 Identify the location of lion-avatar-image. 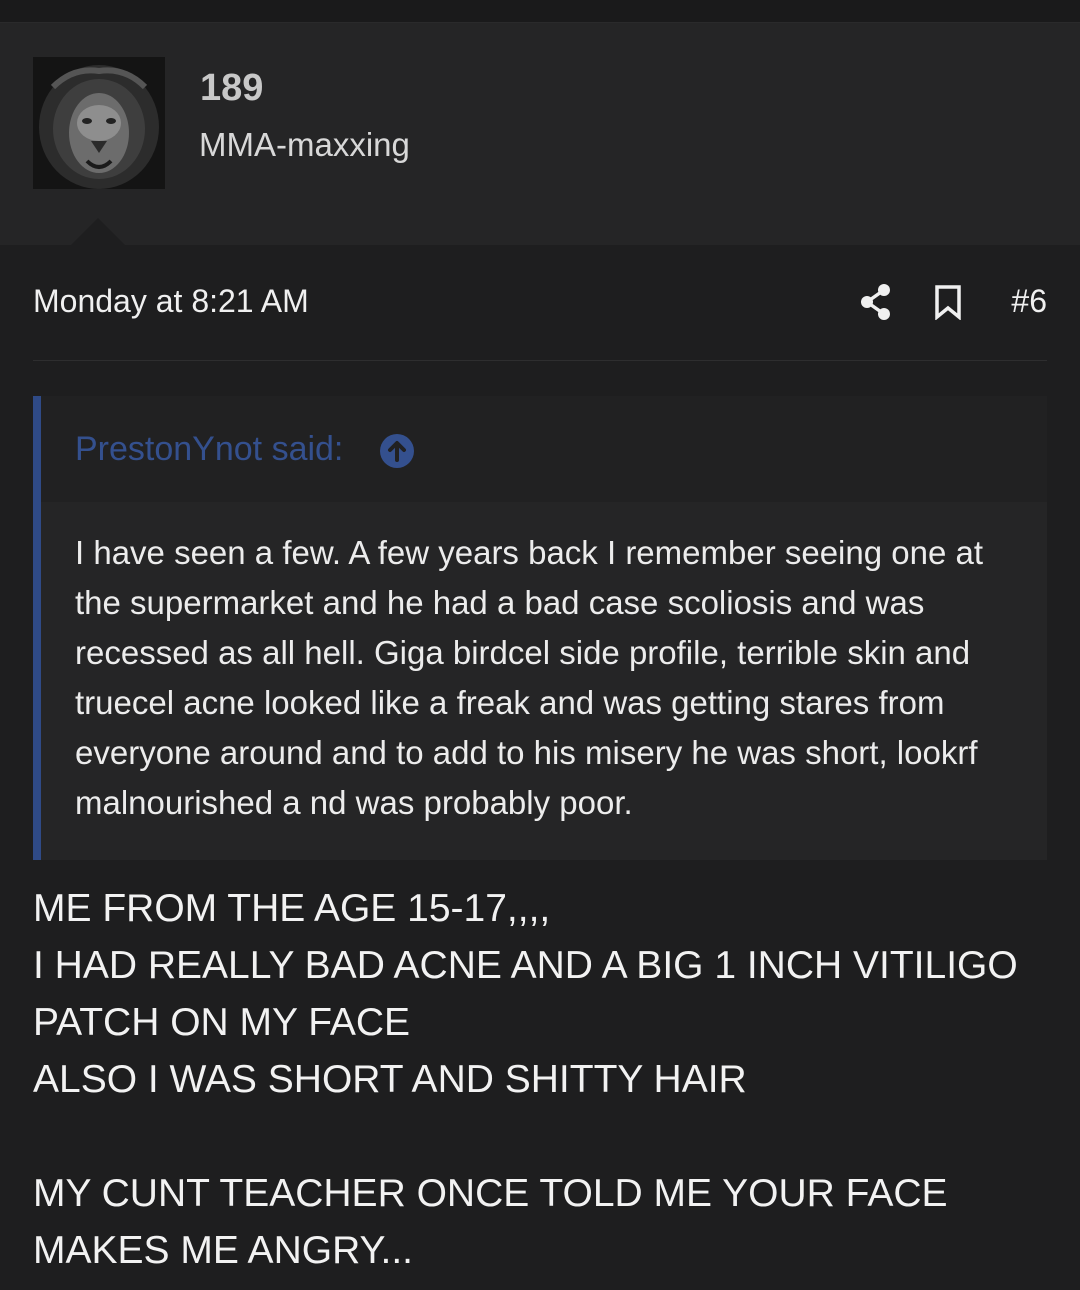
(99, 123).